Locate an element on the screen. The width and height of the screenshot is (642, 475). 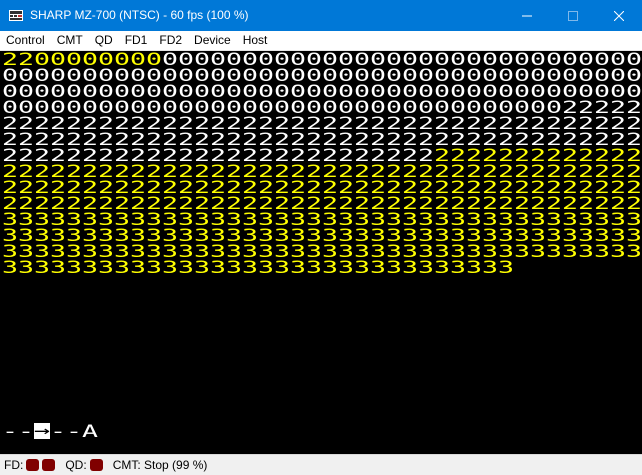
prompt-text-after: --A is located at coordinates (74, 432).